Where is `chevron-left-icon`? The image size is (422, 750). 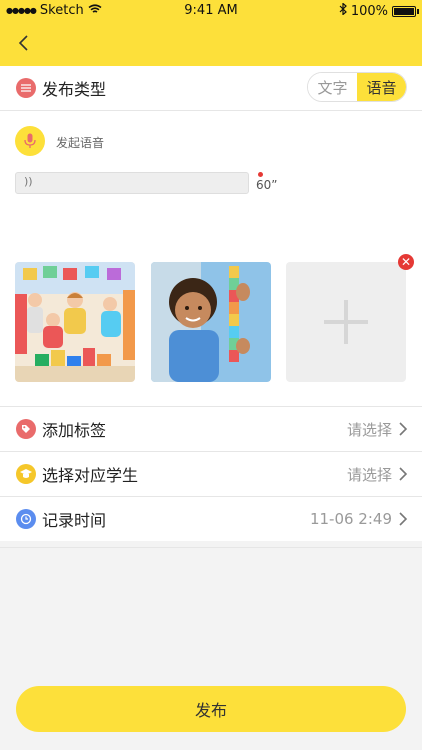 chevron-left-icon is located at coordinates (23, 43).